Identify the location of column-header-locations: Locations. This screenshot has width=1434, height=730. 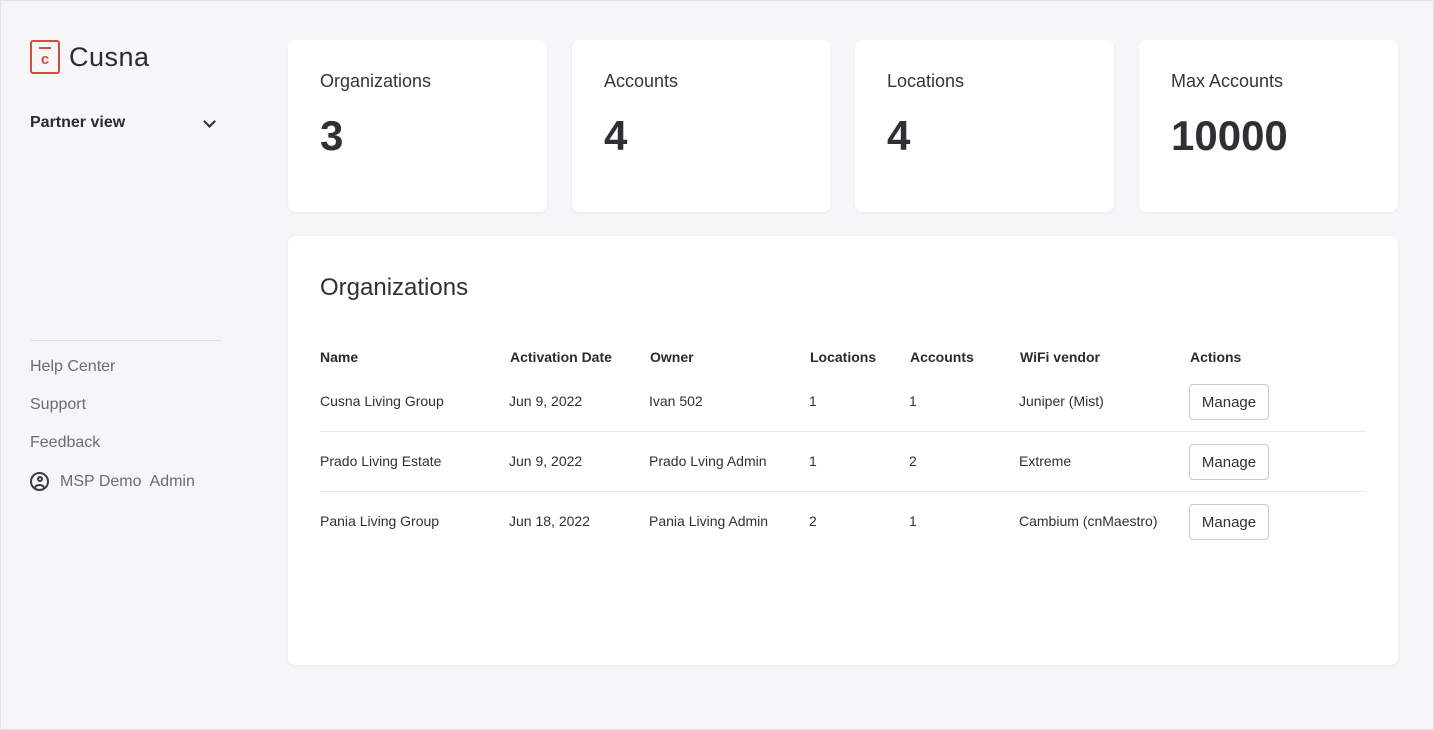
(843, 357).